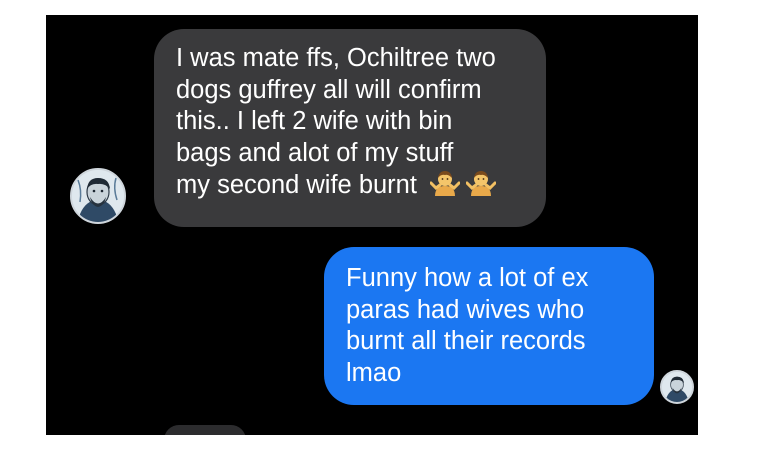 The image size is (768, 470). I want to click on message-line: this.. I left 2 wife with bin, so click(314, 121).